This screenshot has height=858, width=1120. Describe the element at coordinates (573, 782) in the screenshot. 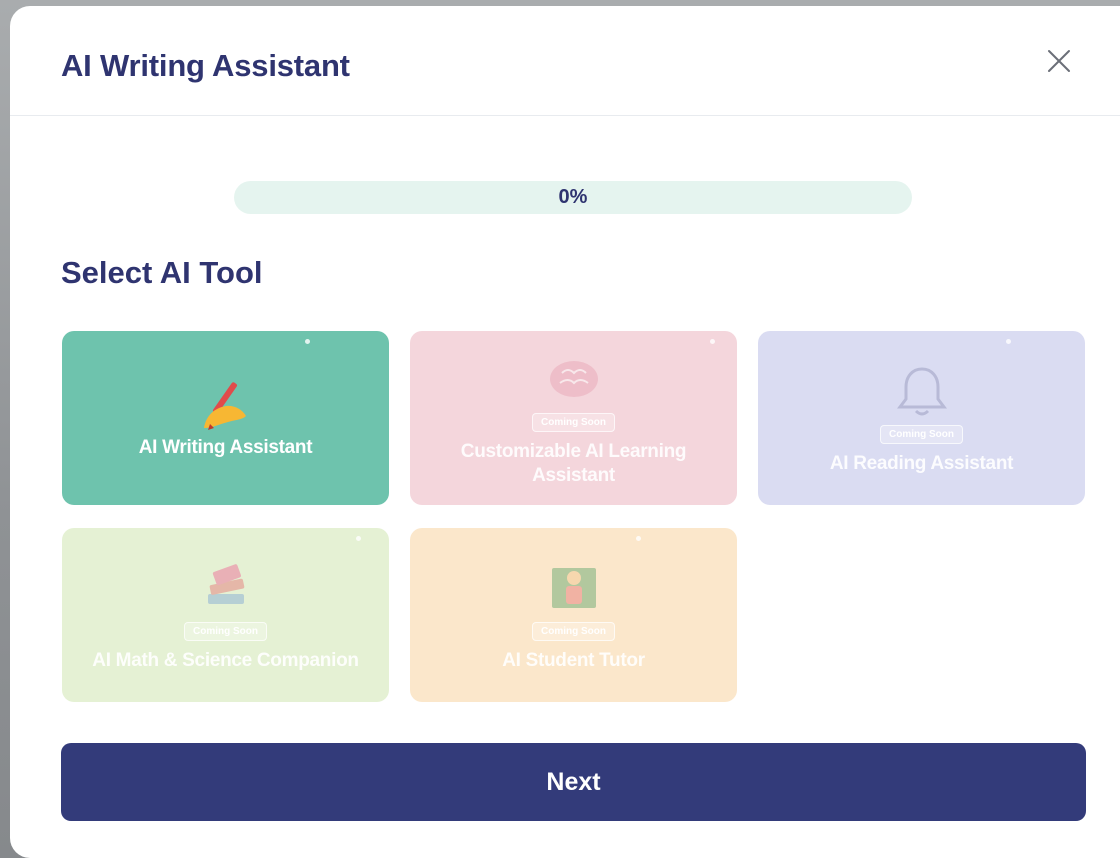

I see `next-button: Next` at that location.